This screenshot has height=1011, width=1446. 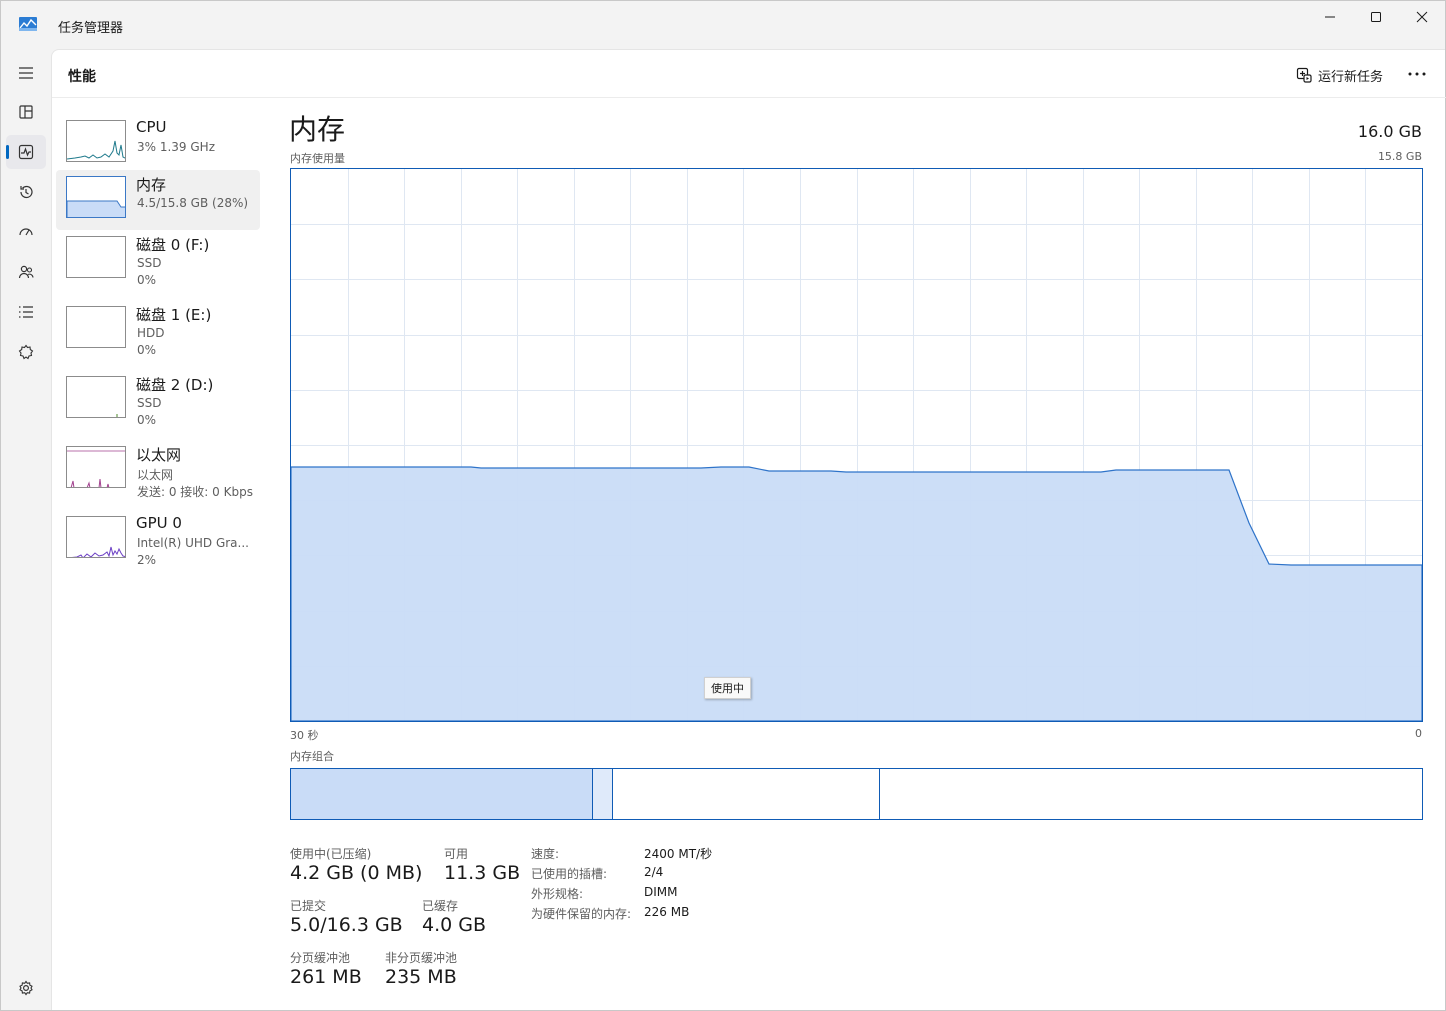 I want to click on composition-modified, so click(x=603, y=794).